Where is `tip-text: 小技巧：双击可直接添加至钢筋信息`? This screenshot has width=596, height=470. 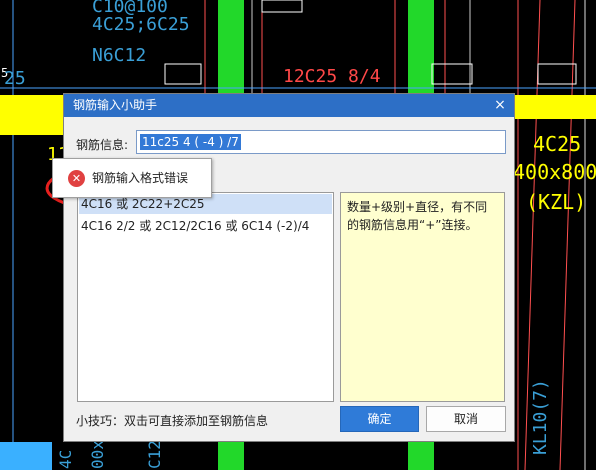
tip-text: 小技巧：双击可直接添加至钢筋信息 is located at coordinates (172, 421).